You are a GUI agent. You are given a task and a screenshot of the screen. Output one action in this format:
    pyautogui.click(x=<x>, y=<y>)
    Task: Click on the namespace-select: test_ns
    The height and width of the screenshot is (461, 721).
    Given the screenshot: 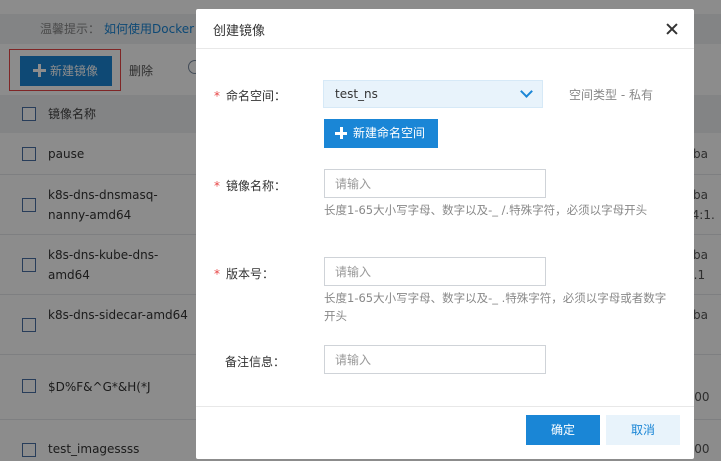 What is the action you would take?
    pyautogui.click(x=433, y=94)
    